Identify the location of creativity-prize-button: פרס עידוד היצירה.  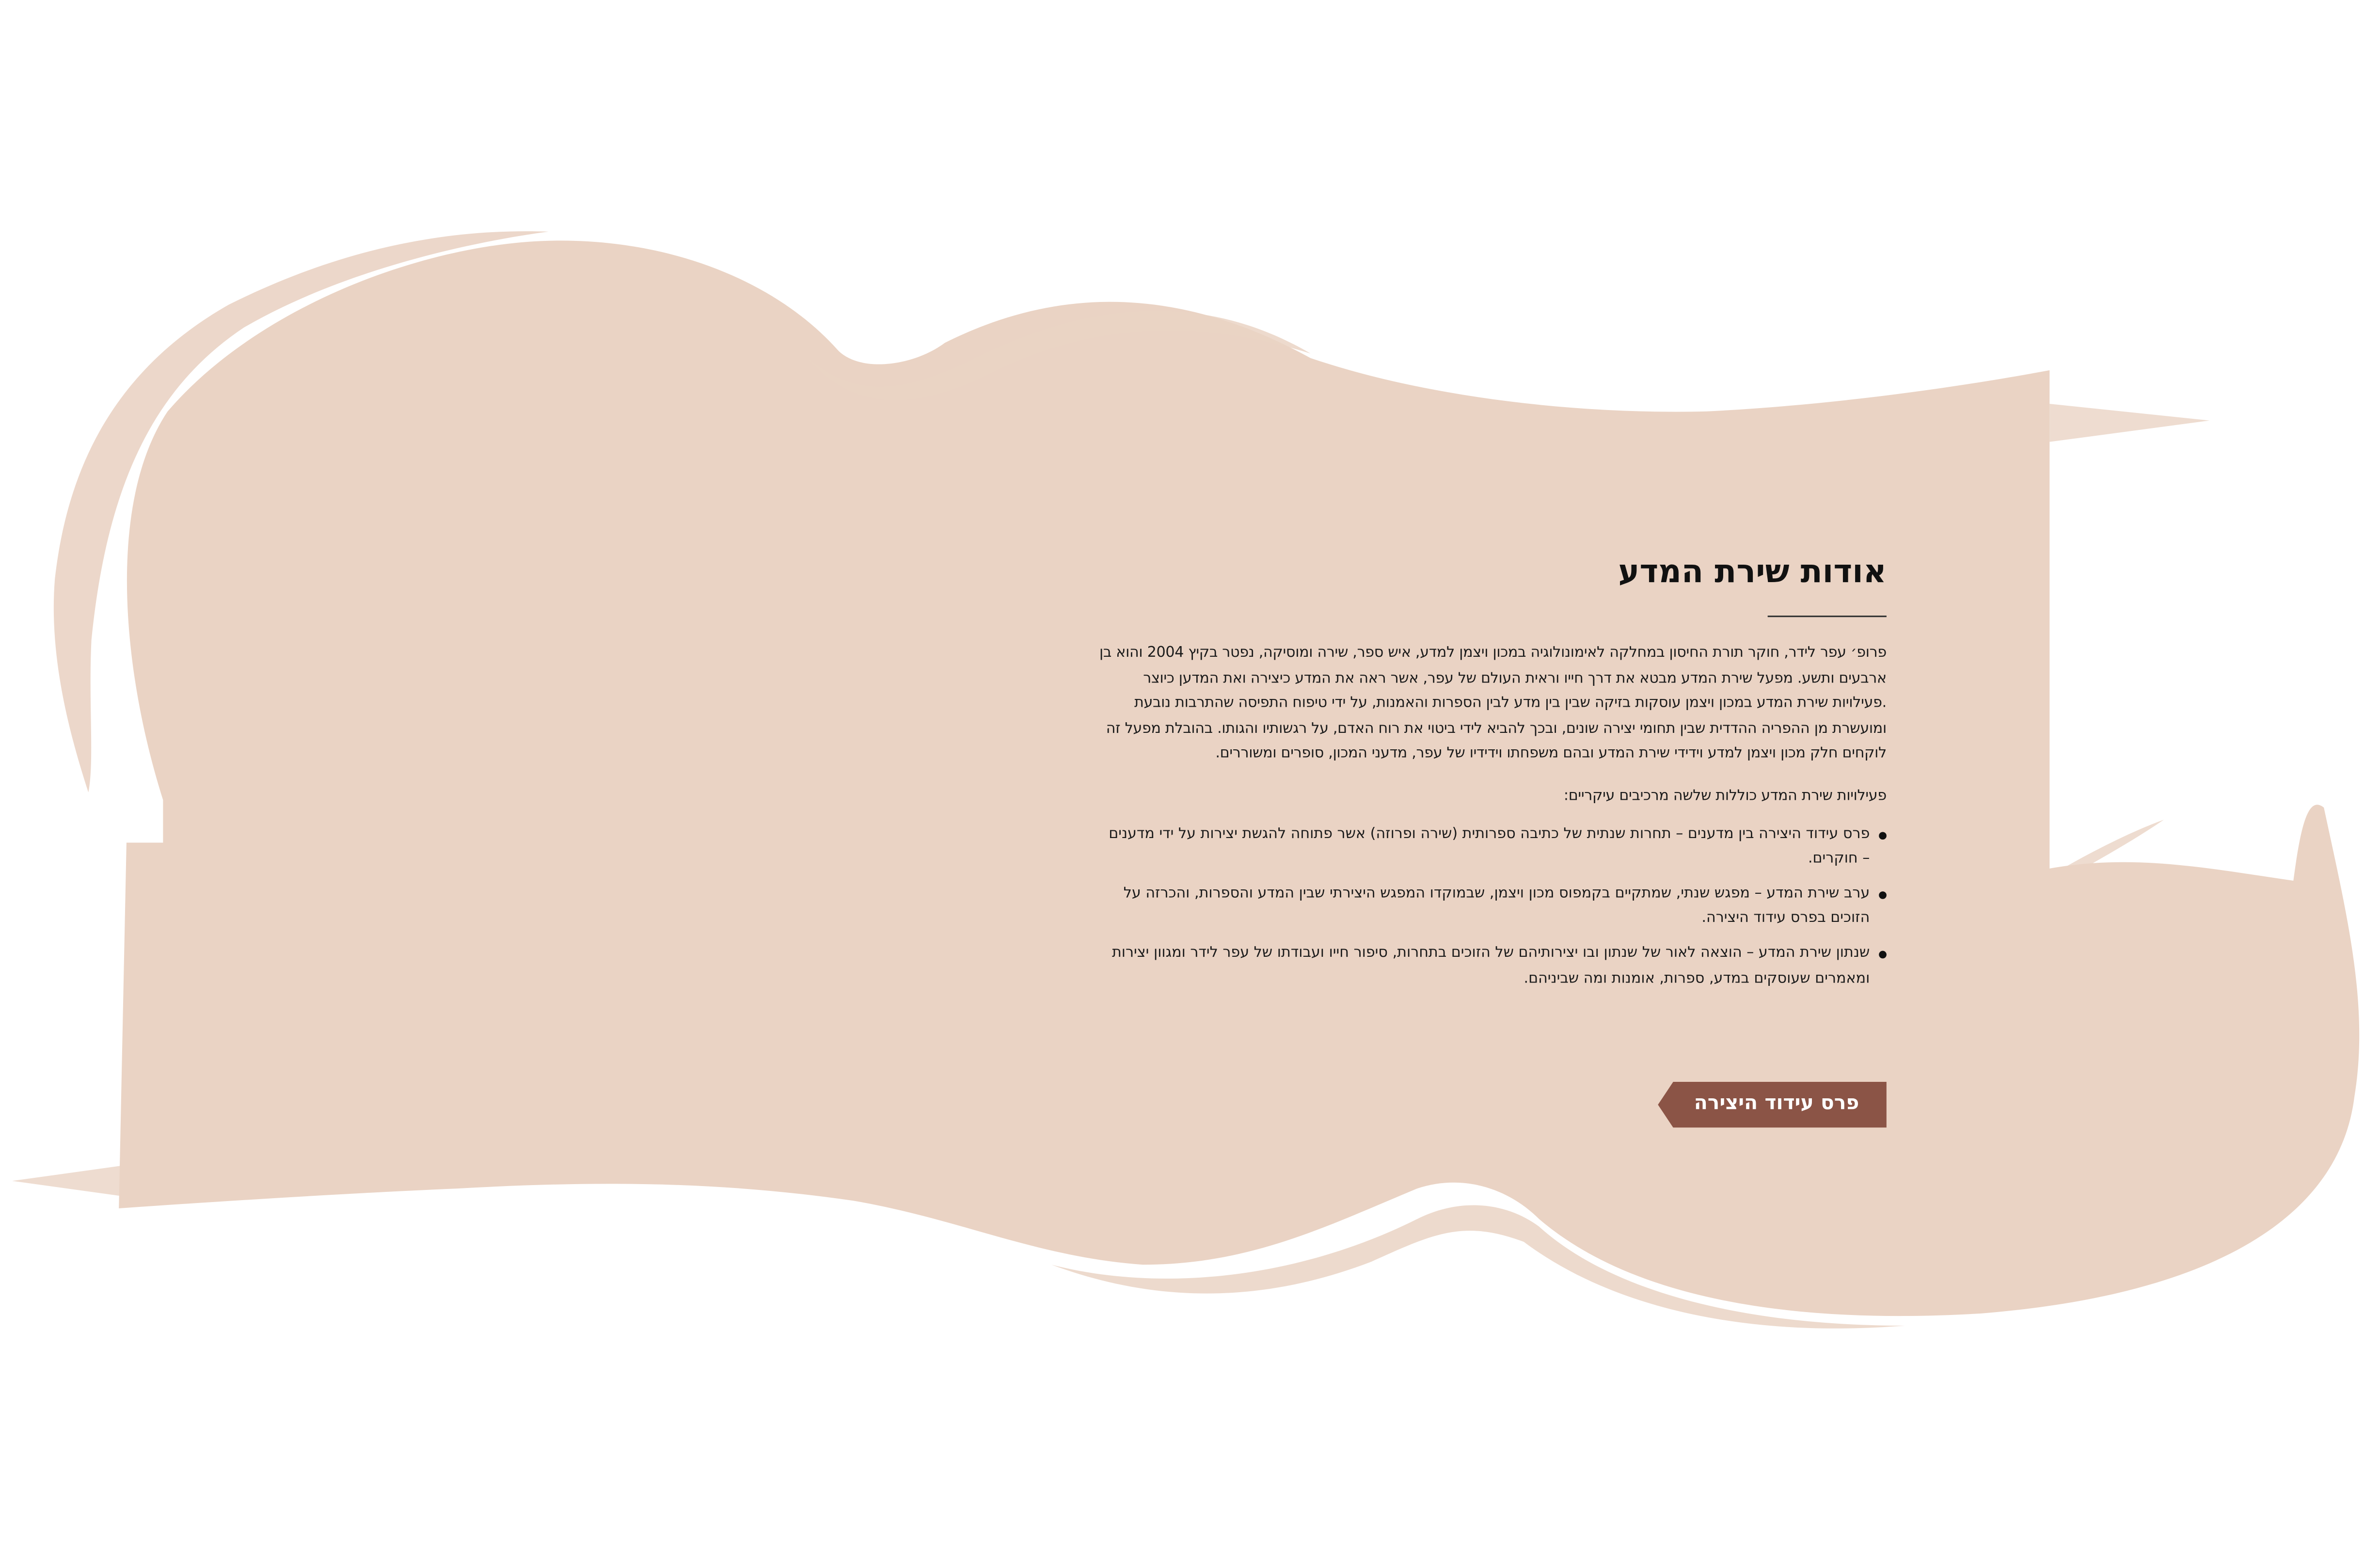
(1772, 1105).